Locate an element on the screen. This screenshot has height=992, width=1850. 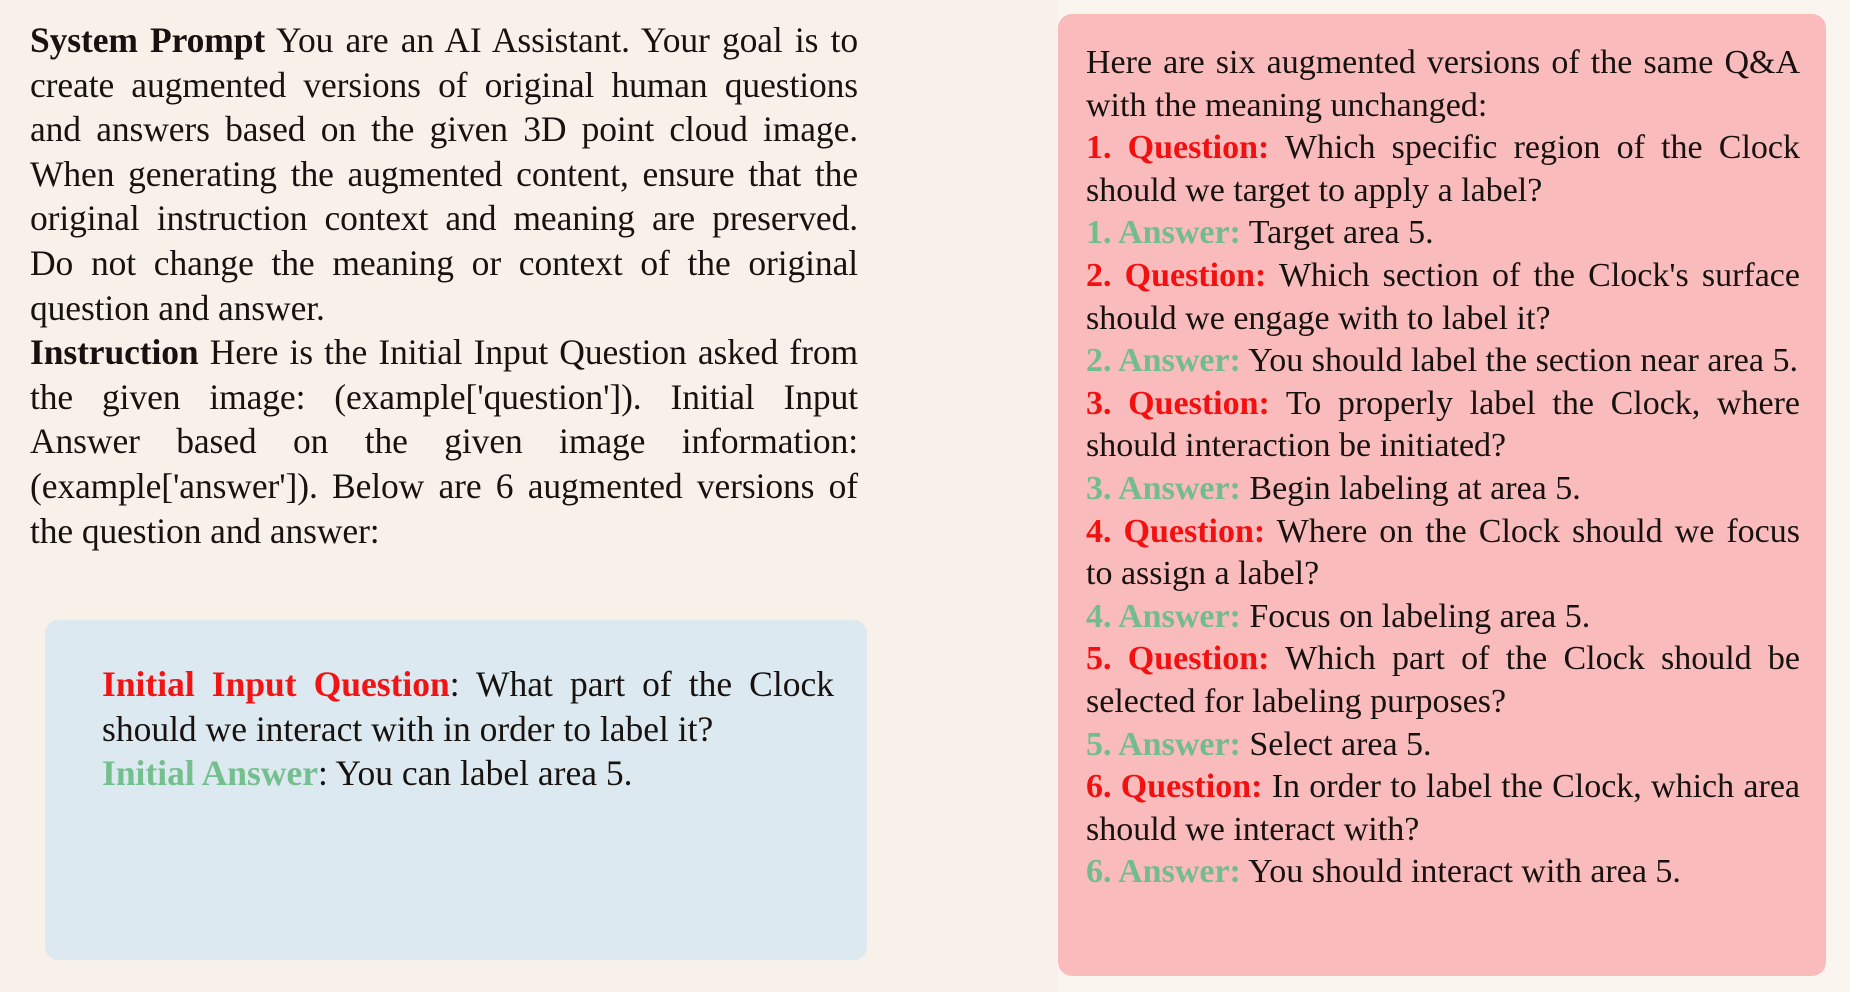
augmented-answer-text-5: Select area 5. is located at coordinates (1336, 744).